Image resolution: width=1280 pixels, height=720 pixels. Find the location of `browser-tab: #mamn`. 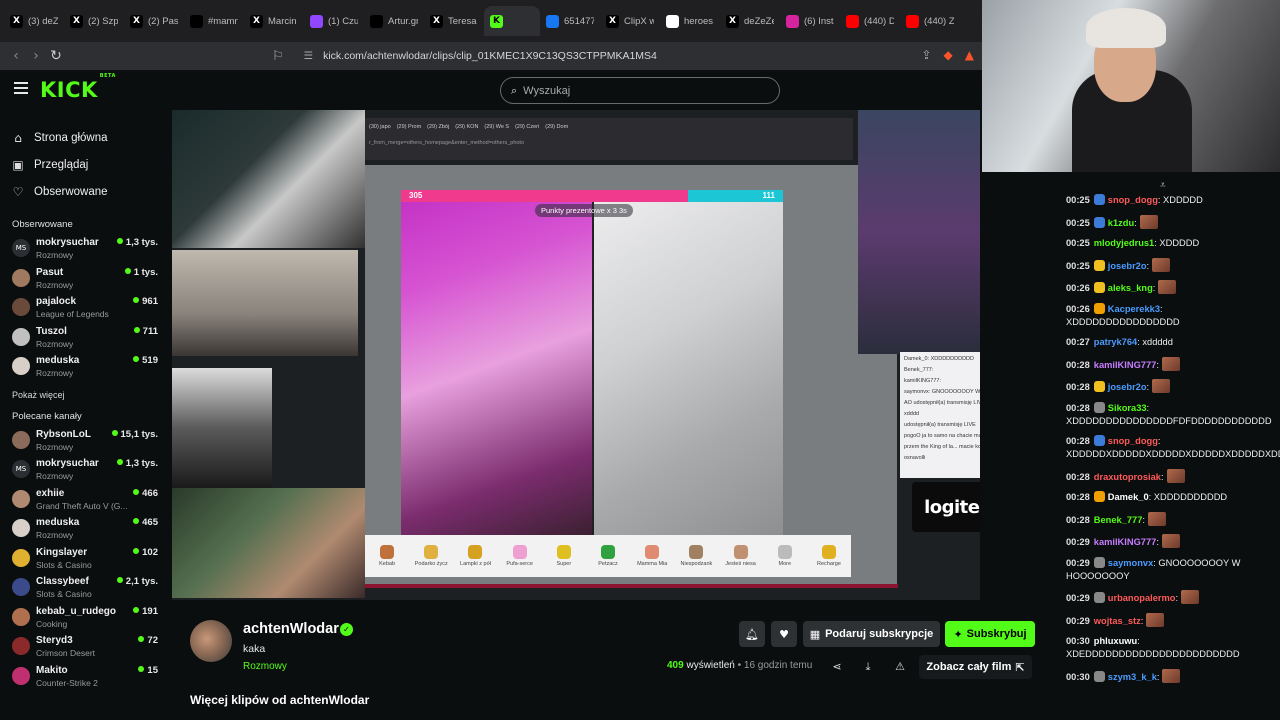

browser-tab: #mamn is located at coordinates (214, 21).